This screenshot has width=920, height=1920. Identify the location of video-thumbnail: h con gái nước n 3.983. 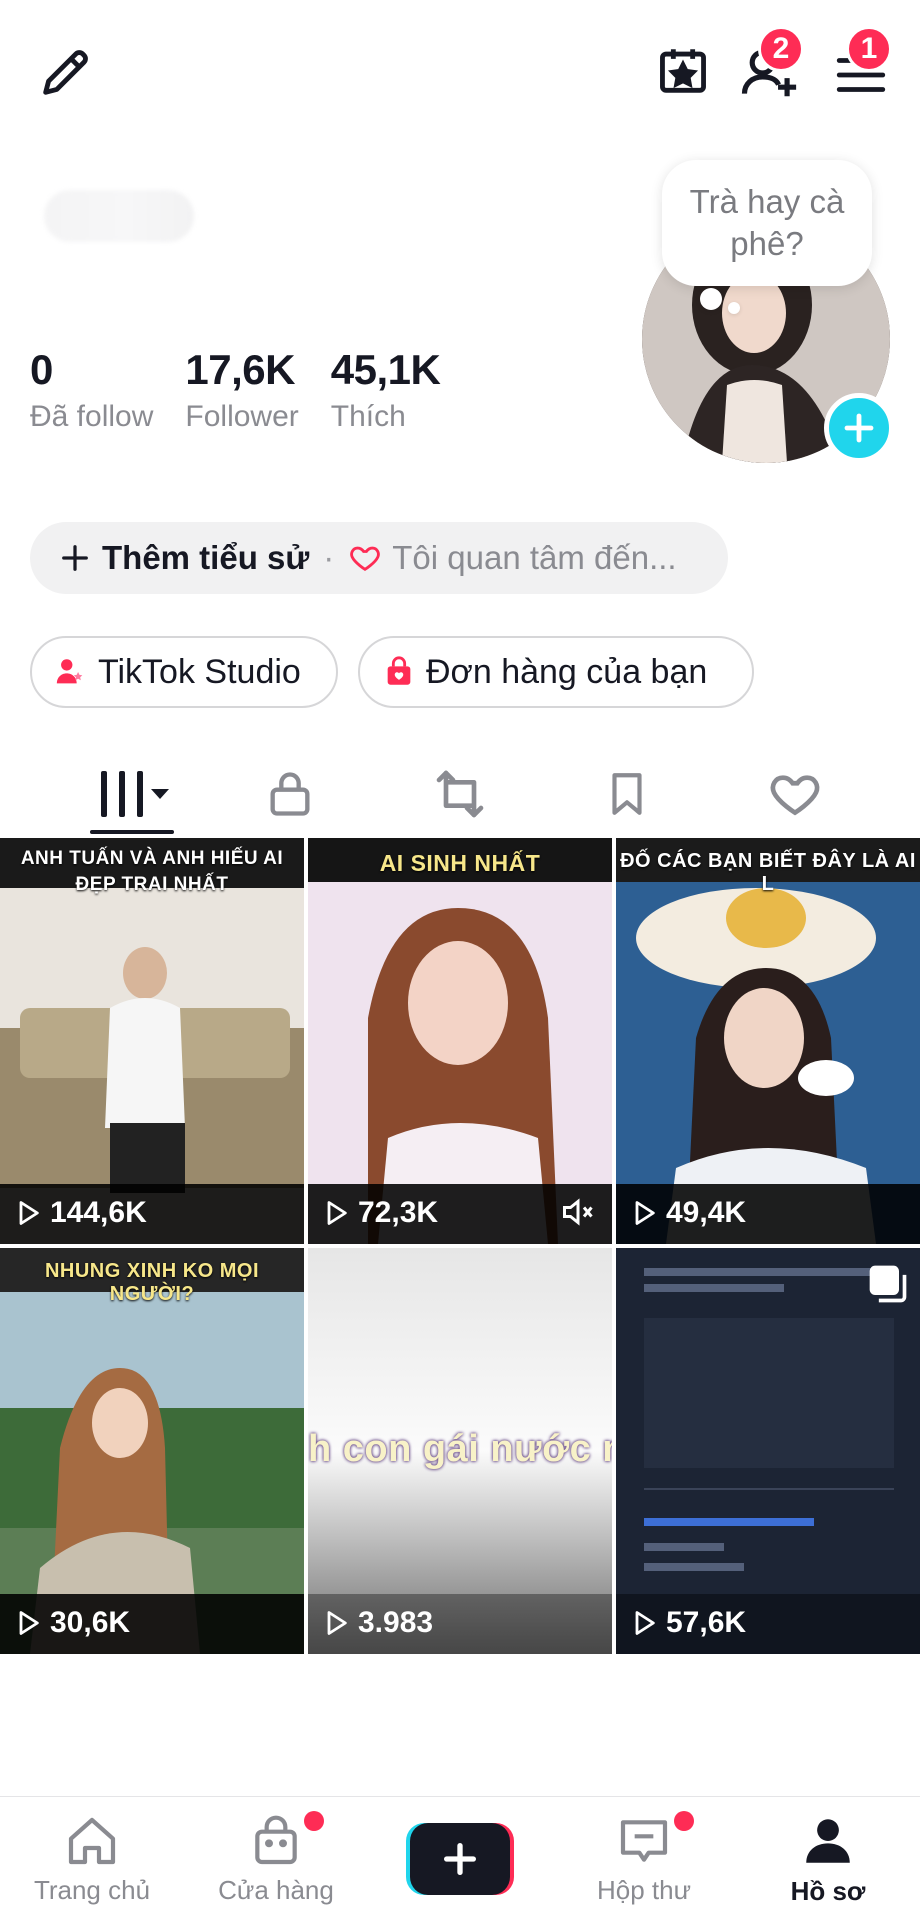
(460, 1451).